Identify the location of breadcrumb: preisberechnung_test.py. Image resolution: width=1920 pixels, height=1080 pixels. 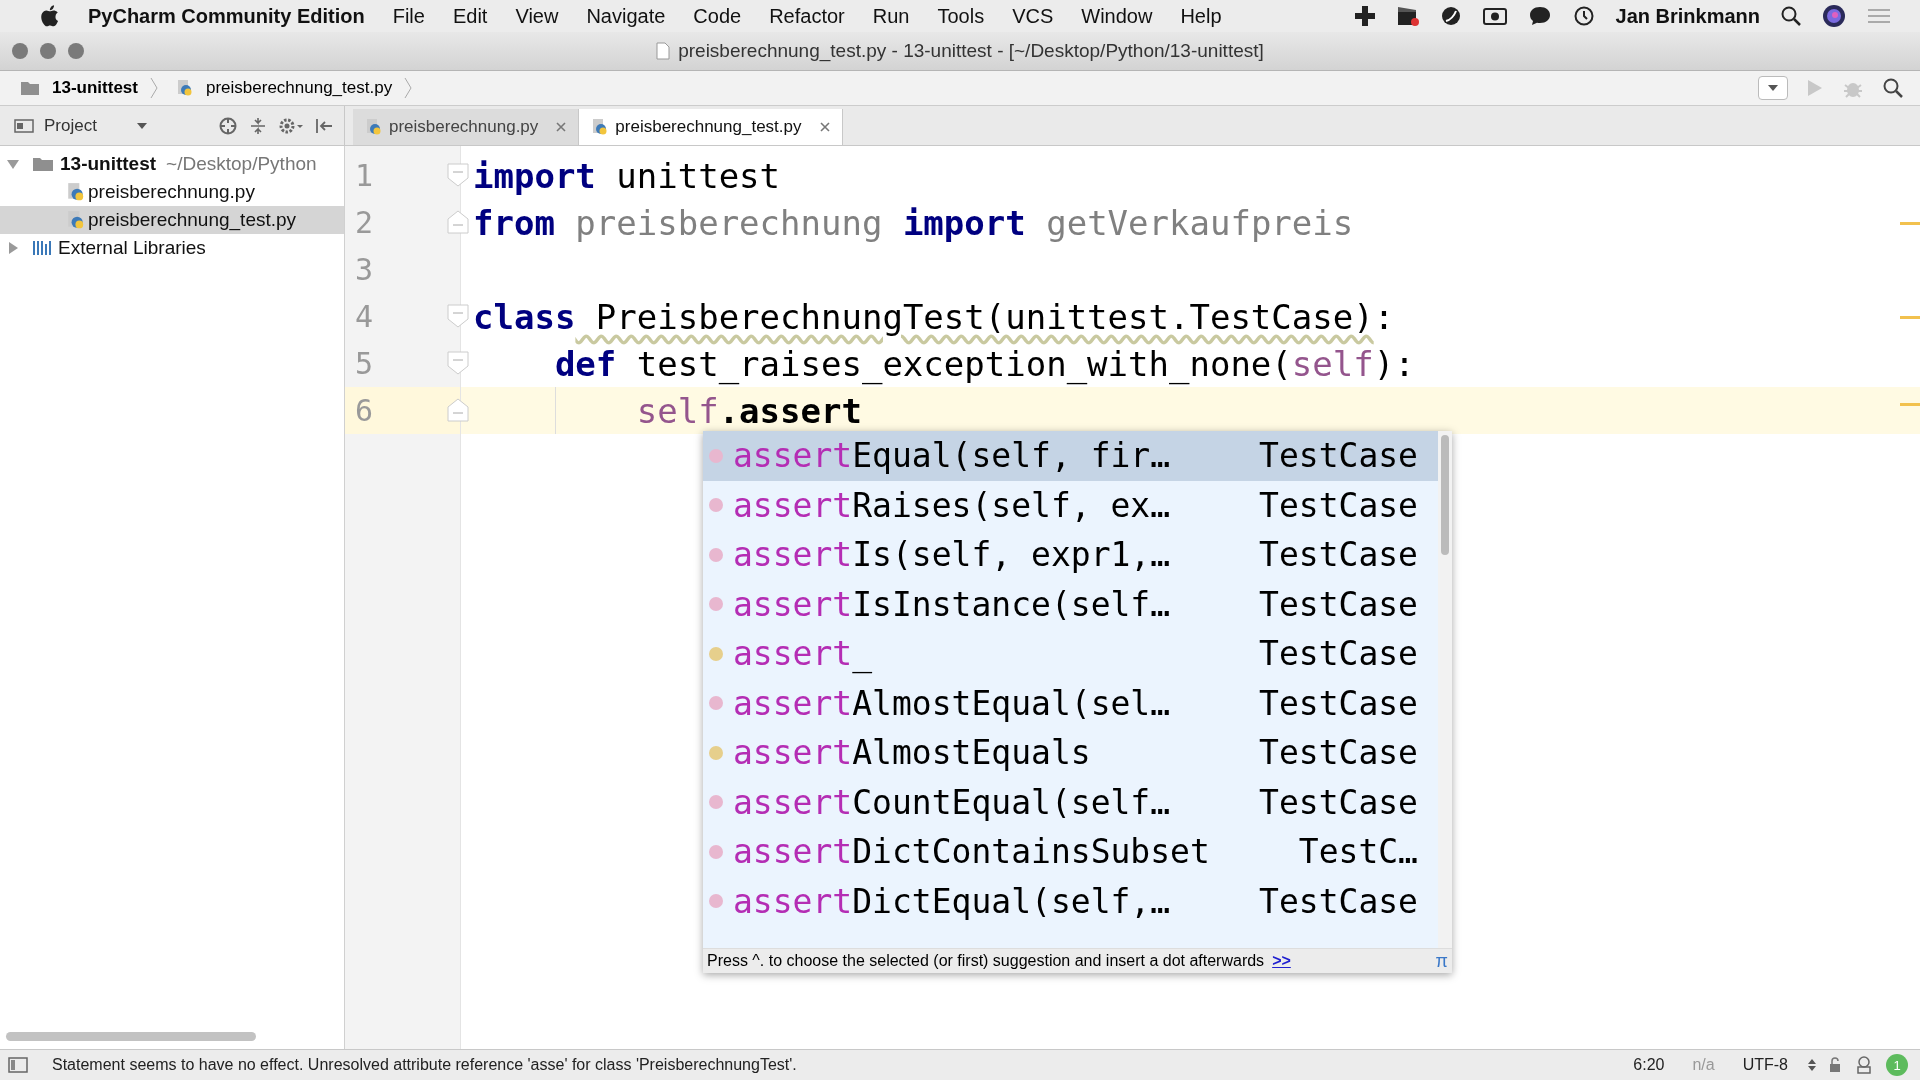
(299, 88).